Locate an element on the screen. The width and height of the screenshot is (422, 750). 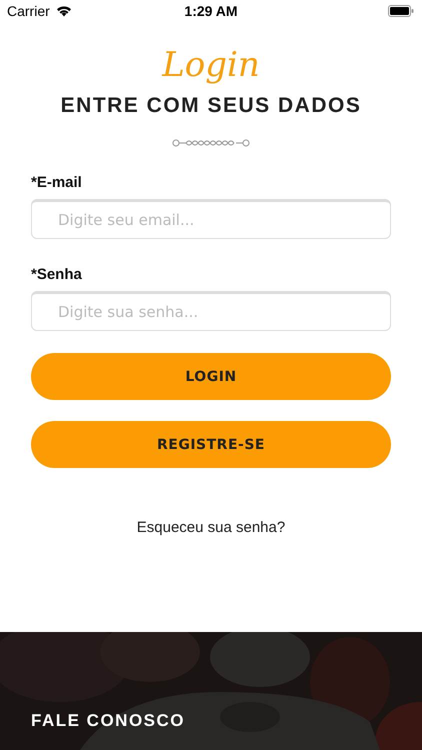
wifi-icon is located at coordinates (64, 11).